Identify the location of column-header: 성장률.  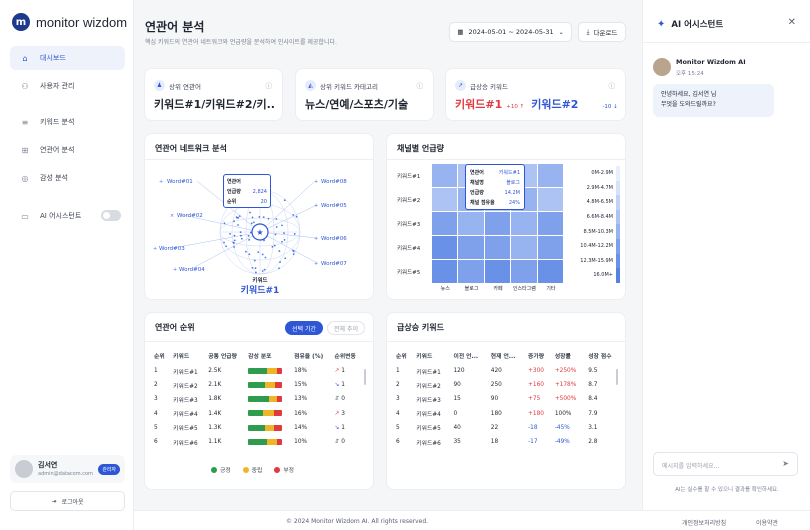
(568, 355).